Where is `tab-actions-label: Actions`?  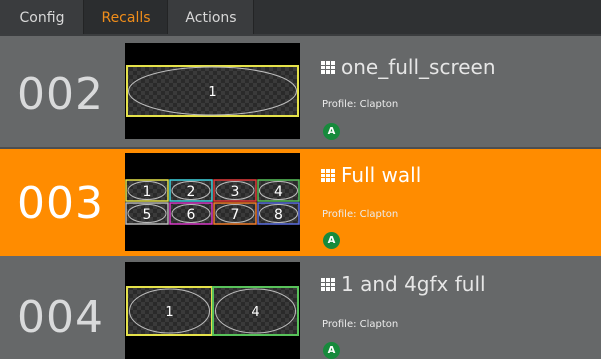 tab-actions-label: Actions is located at coordinates (211, 18).